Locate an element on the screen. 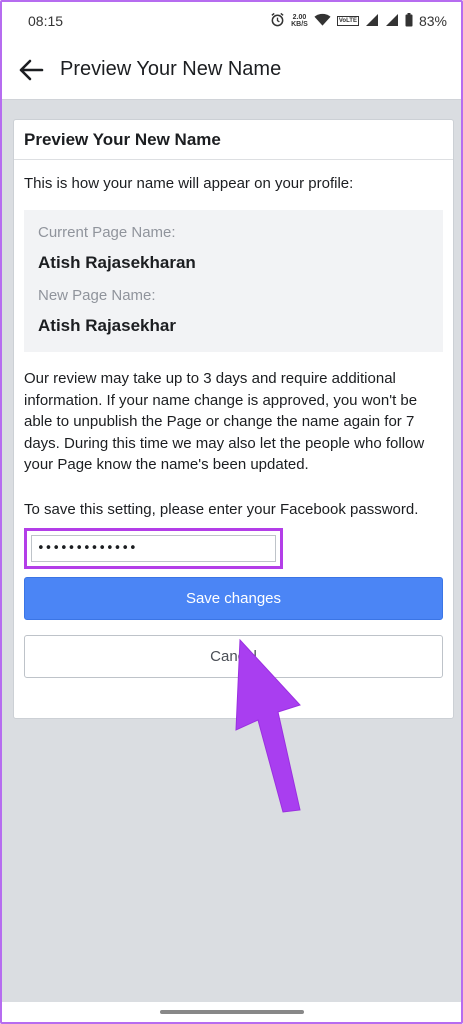 The height and width of the screenshot is (1024, 463). password-input is located at coordinates (153, 548).